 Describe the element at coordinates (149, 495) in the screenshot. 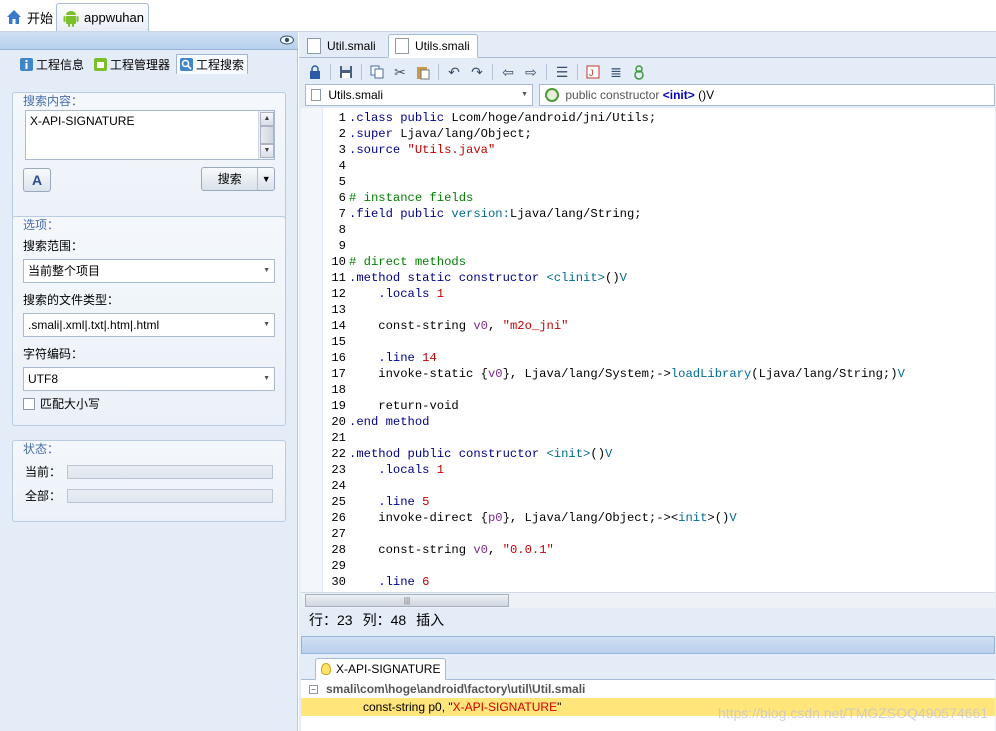

I see `status-all-row: 全部：` at that location.